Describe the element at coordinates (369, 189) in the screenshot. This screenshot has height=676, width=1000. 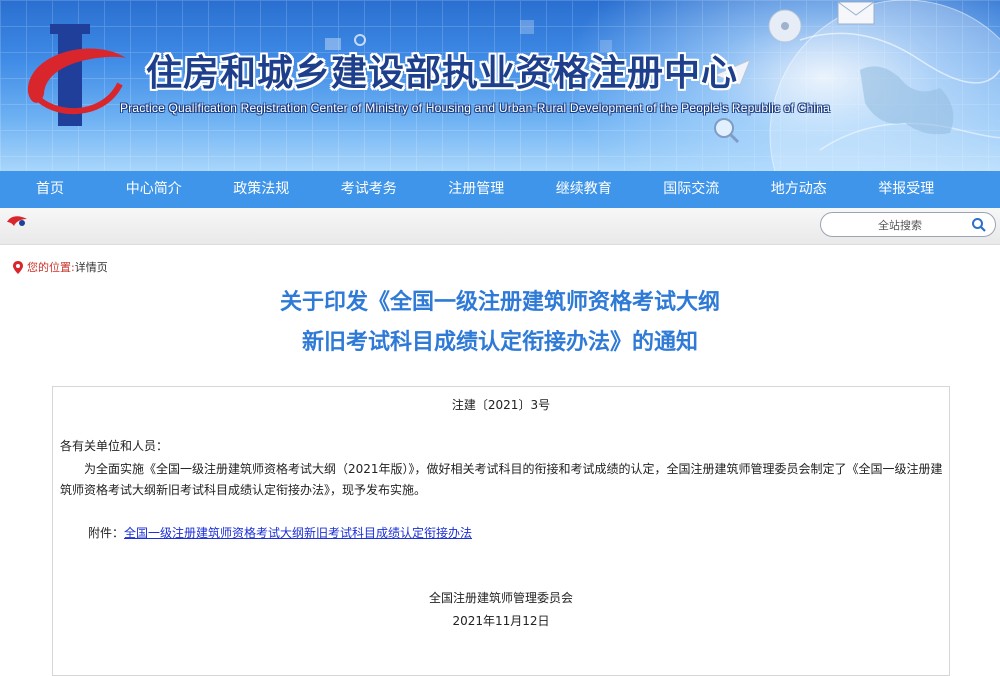
I see `nav-item-exams: 考试考务` at that location.